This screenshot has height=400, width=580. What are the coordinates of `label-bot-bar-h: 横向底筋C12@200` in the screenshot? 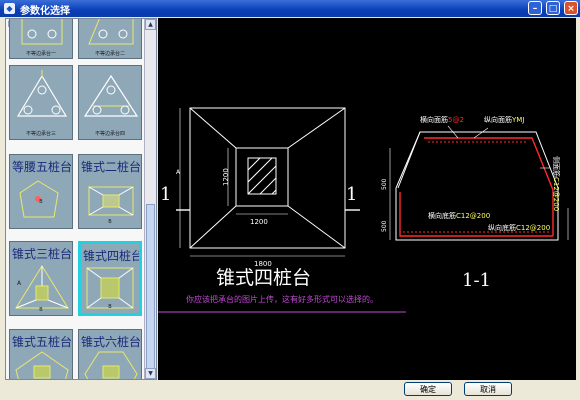 It's located at (459, 215).